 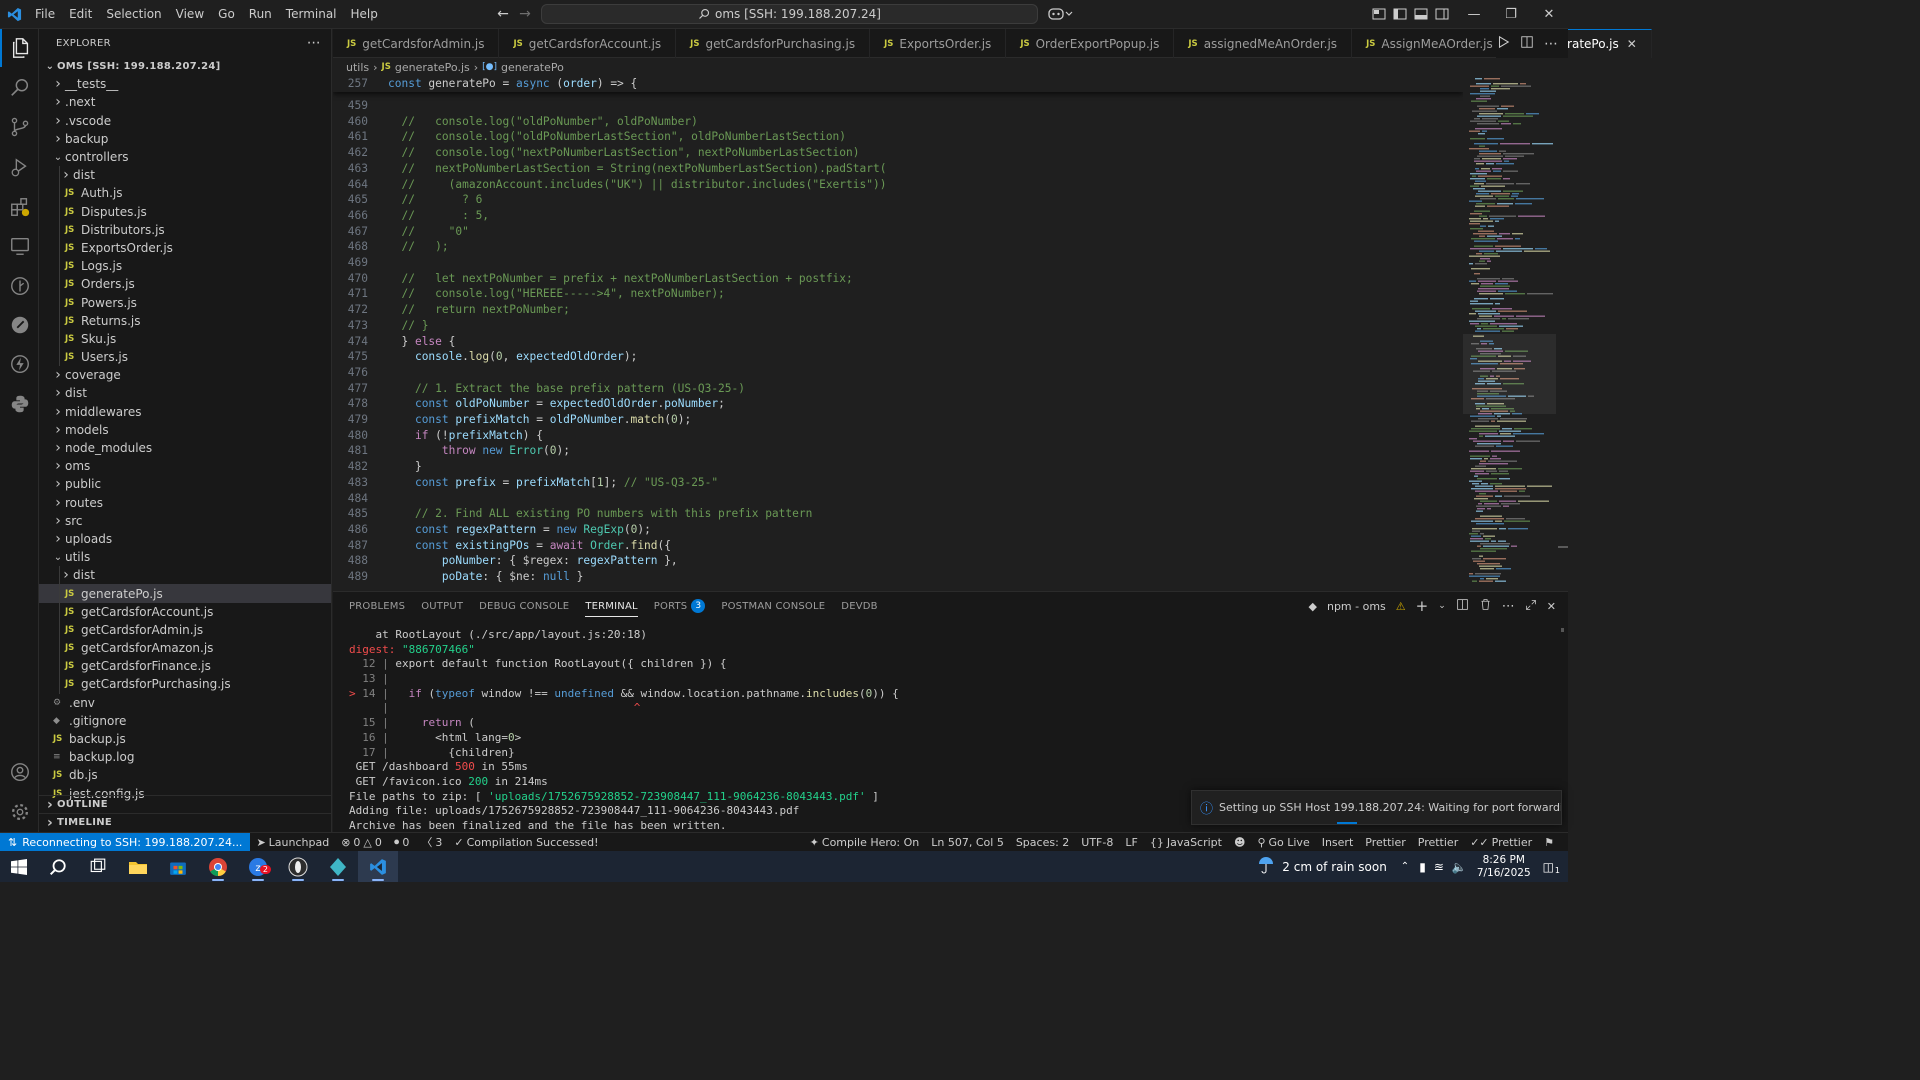 What do you see at coordinates (1503, 43) in the screenshot?
I see `run-file-icon` at bounding box center [1503, 43].